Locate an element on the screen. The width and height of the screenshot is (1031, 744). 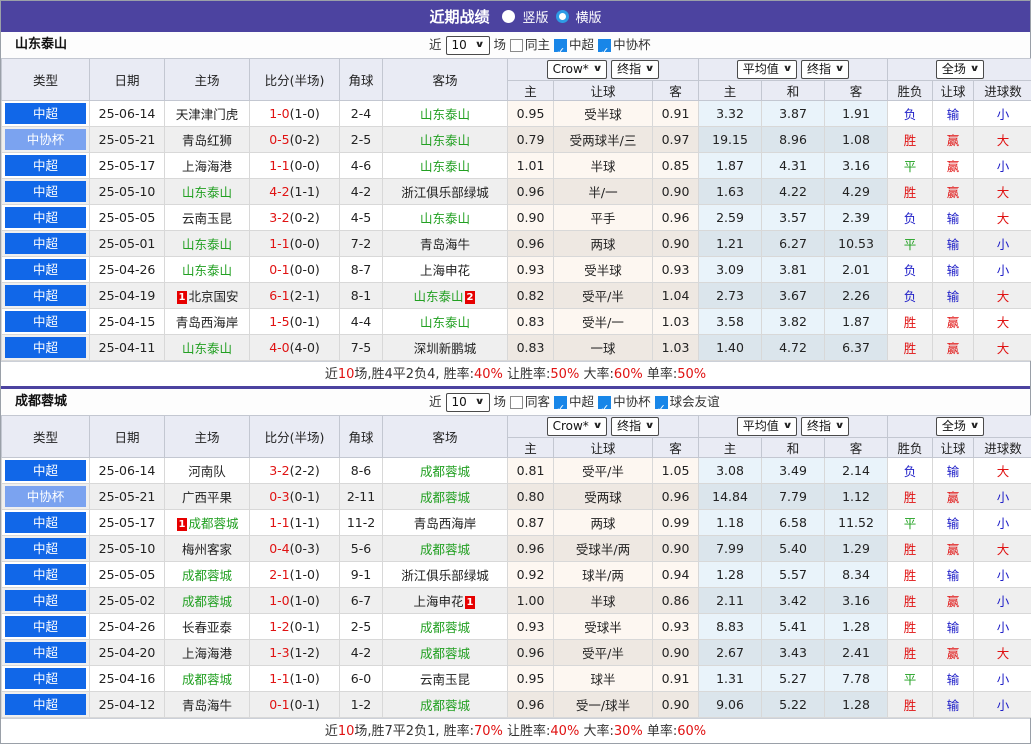
home-team-cell: 青岛海牛 is located at coordinates (207, 705).